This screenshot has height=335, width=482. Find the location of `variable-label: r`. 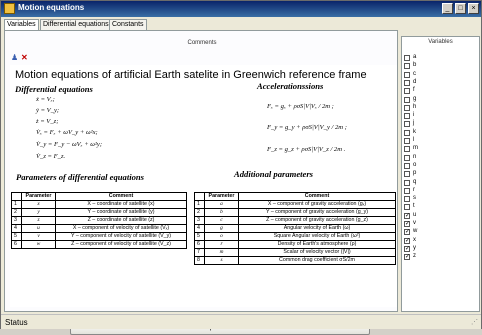

variable-label: r is located at coordinates (414, 189).